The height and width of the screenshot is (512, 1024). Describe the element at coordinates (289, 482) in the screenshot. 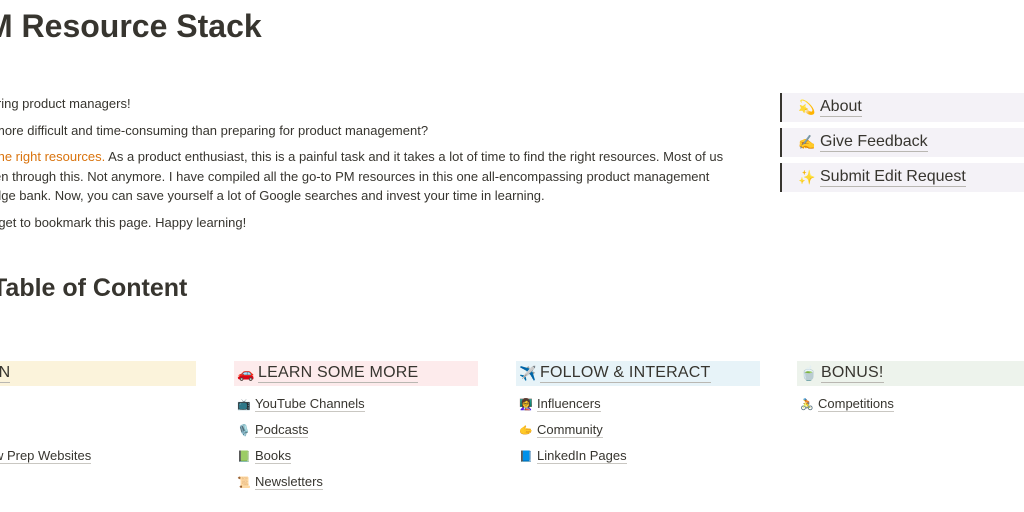

I see `list-item-link: Newsletters` at that location.